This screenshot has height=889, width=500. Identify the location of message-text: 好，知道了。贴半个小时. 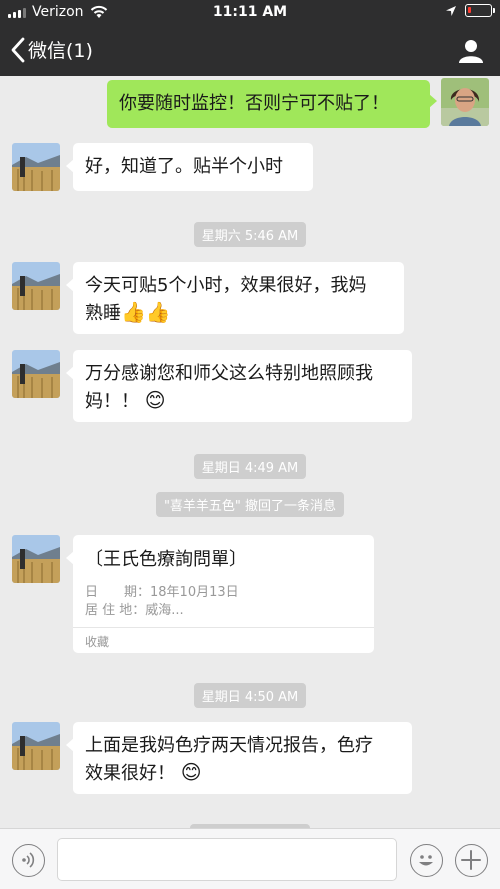
(184, 166).